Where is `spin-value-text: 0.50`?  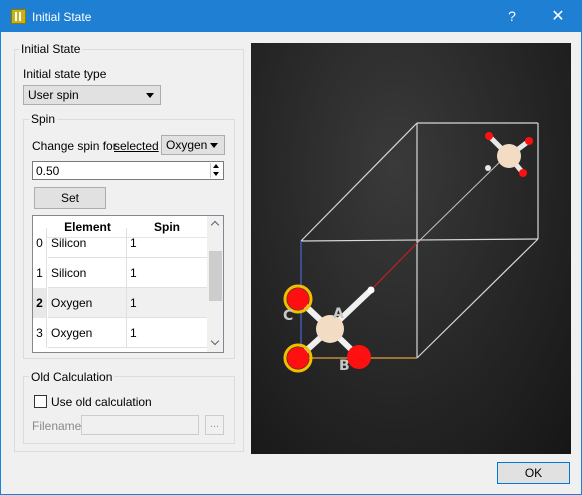
spin-value-text: 0.50 is located at coordinates (48, 171).